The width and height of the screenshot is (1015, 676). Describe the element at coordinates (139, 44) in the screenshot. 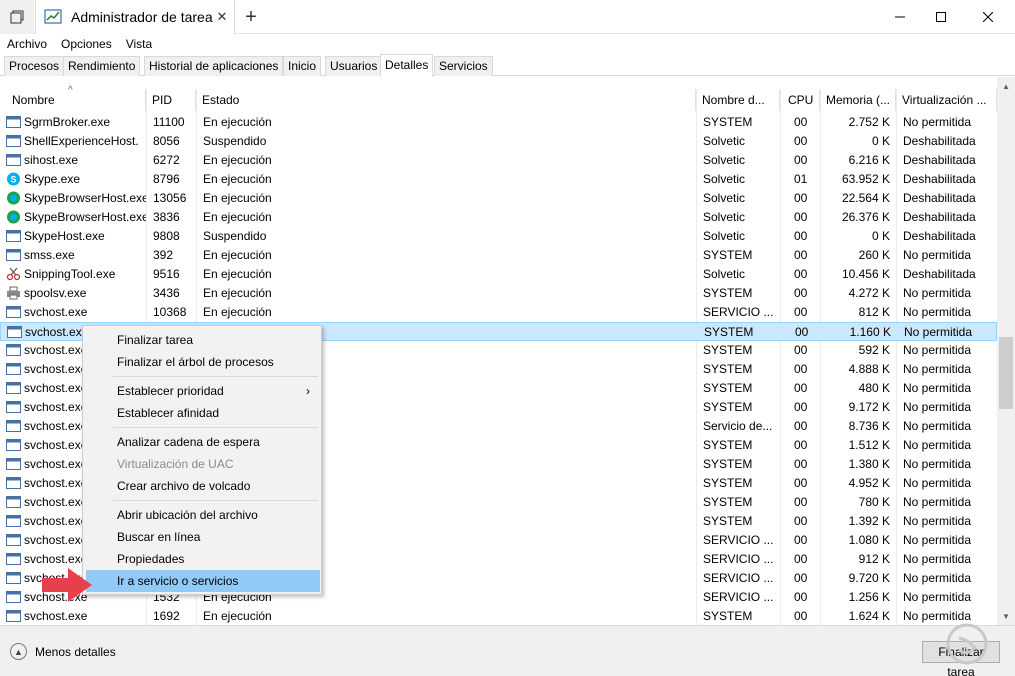

I see `menu-vista: Vista` at that location.